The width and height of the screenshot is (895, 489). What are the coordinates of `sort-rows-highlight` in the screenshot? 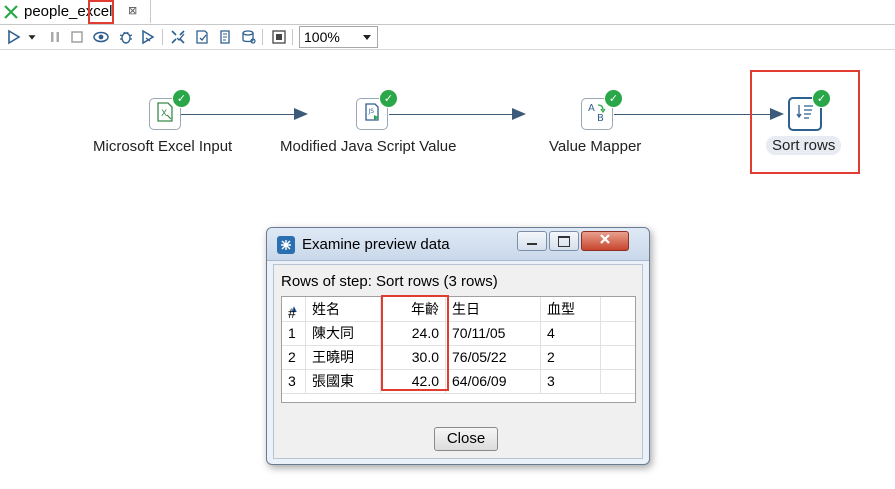 It's located at (805, 122).